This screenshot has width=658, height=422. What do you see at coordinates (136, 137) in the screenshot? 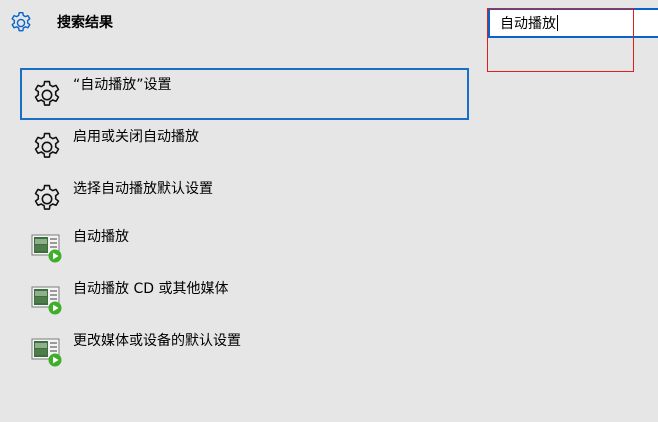
I see `result-label: 启用或关闭自动播放` at bounding box center [136, 137].